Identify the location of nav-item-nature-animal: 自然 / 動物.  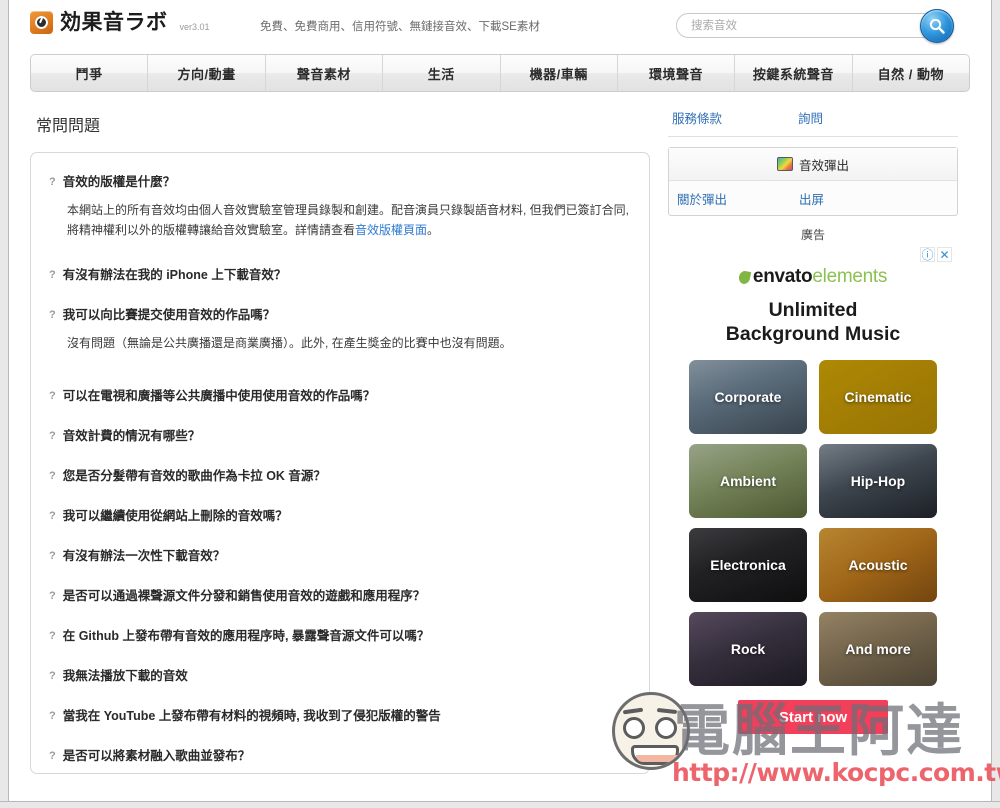
(910, 73).